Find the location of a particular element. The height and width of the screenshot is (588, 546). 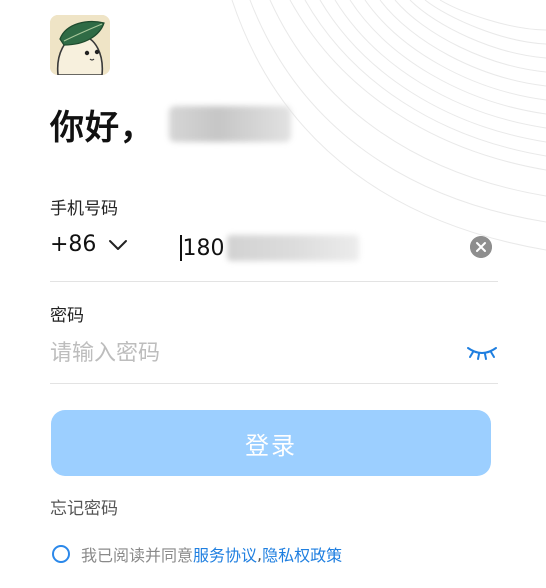

password-divider is located at coordinates (274, 383).